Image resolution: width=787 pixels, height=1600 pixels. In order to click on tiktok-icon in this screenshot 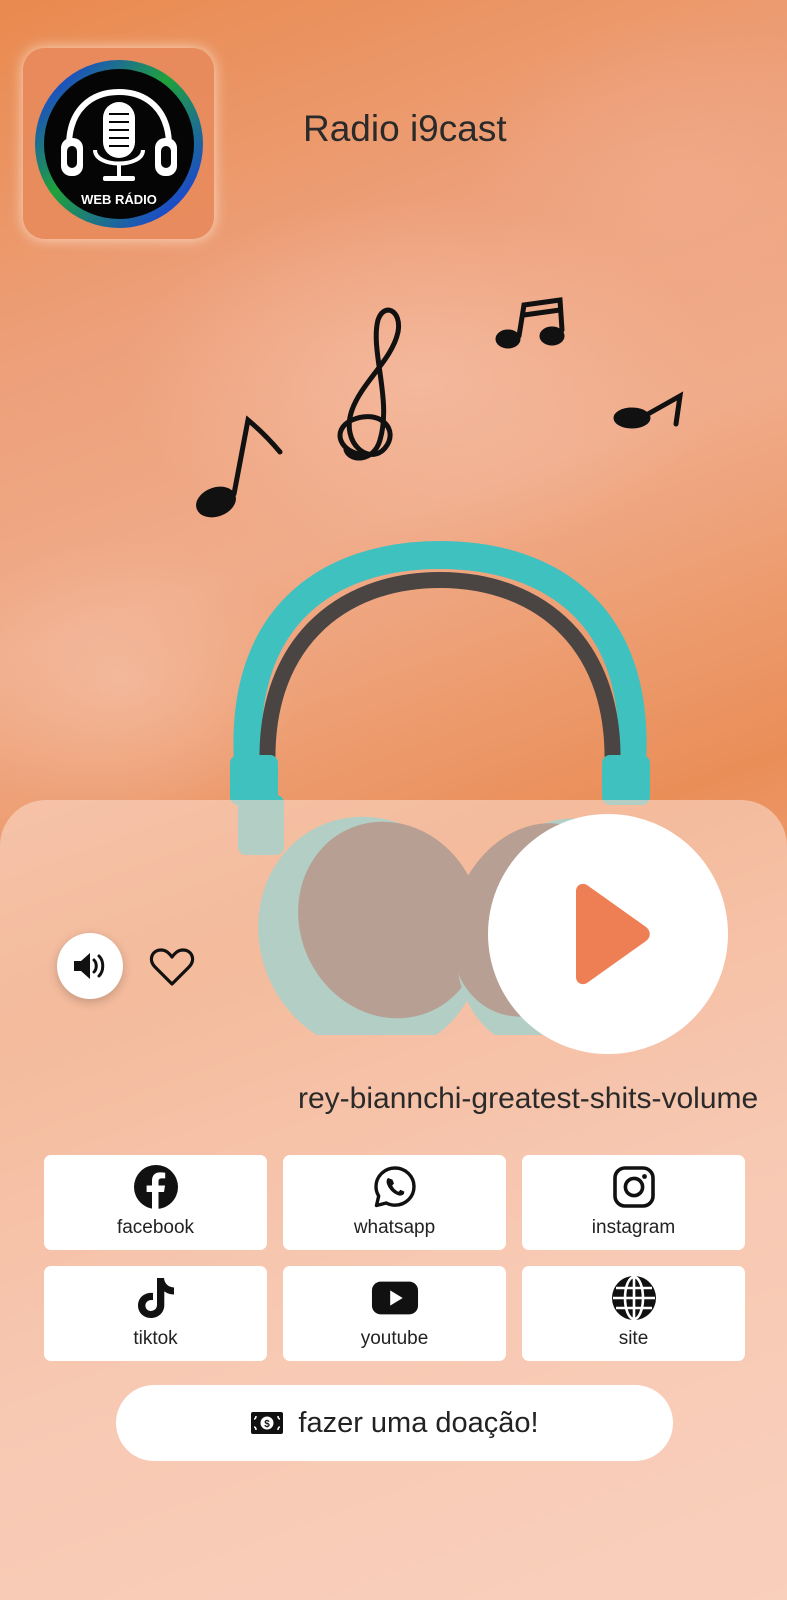, I will do `click(156, 1298)`.